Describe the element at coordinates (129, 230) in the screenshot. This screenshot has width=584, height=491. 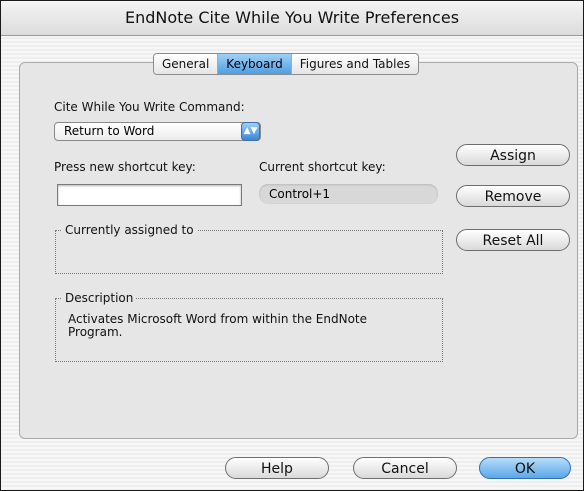
I see `currently-assigned-legend: Currently assigned to` at that location.